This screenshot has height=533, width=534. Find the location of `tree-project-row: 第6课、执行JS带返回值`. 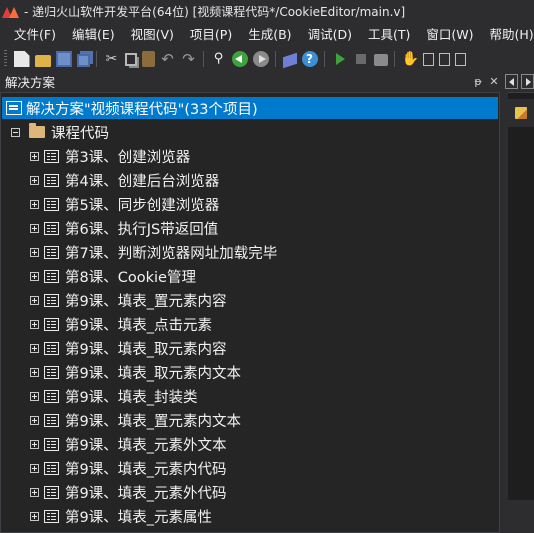

tree-project-row: 第6课、执行JS带返回值 is located at coordinates (124, 228).